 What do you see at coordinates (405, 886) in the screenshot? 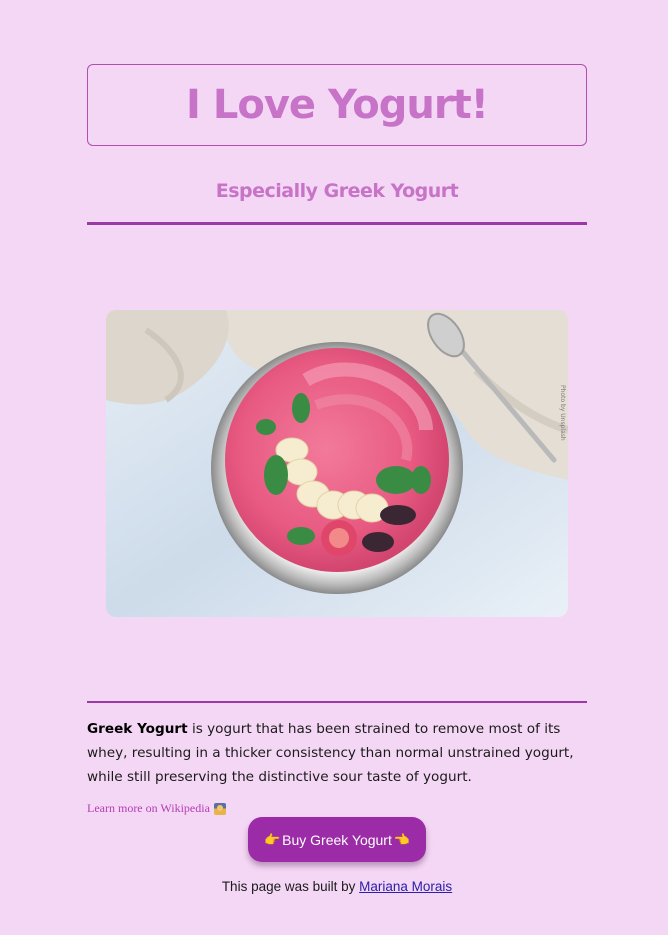
I see `author-link: Mariana Morais` at bounding box center [405, 886].